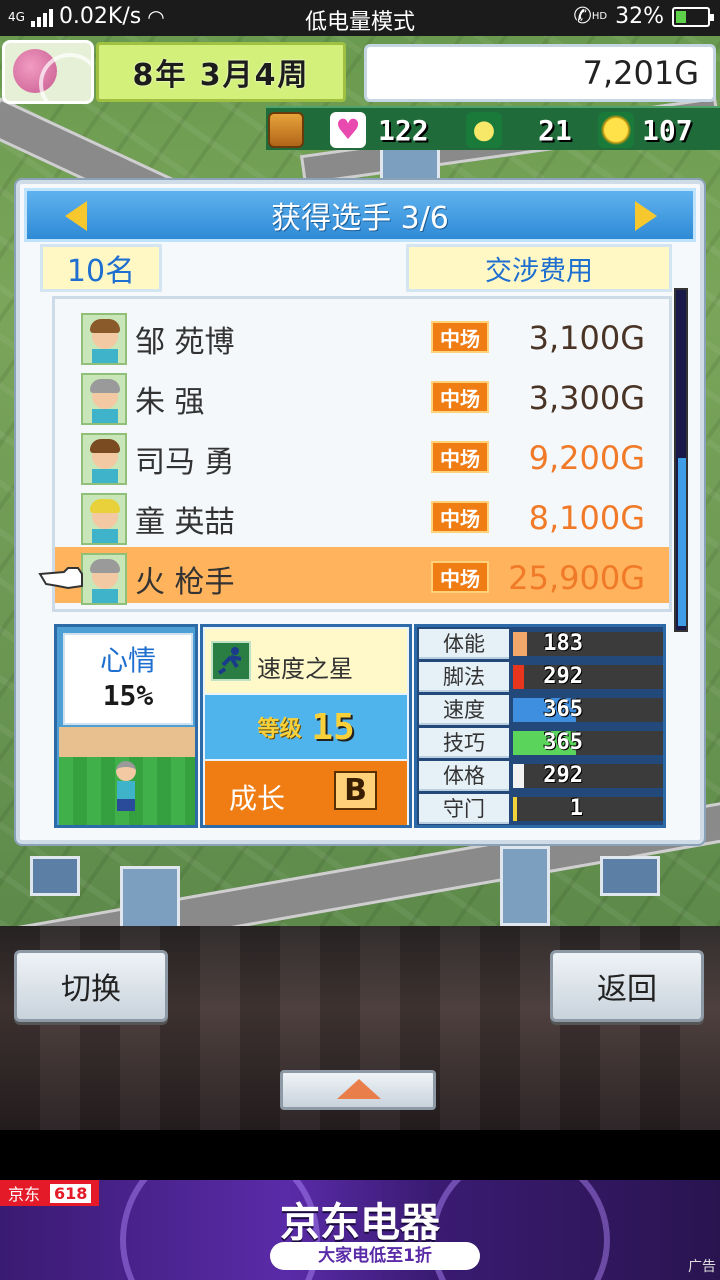 The image size is (720, 1280). What do you see at coordinates (539, 268) in the screenshot?
I see `fee-column-header: 交涉费用` at bounding box center [539, 268].